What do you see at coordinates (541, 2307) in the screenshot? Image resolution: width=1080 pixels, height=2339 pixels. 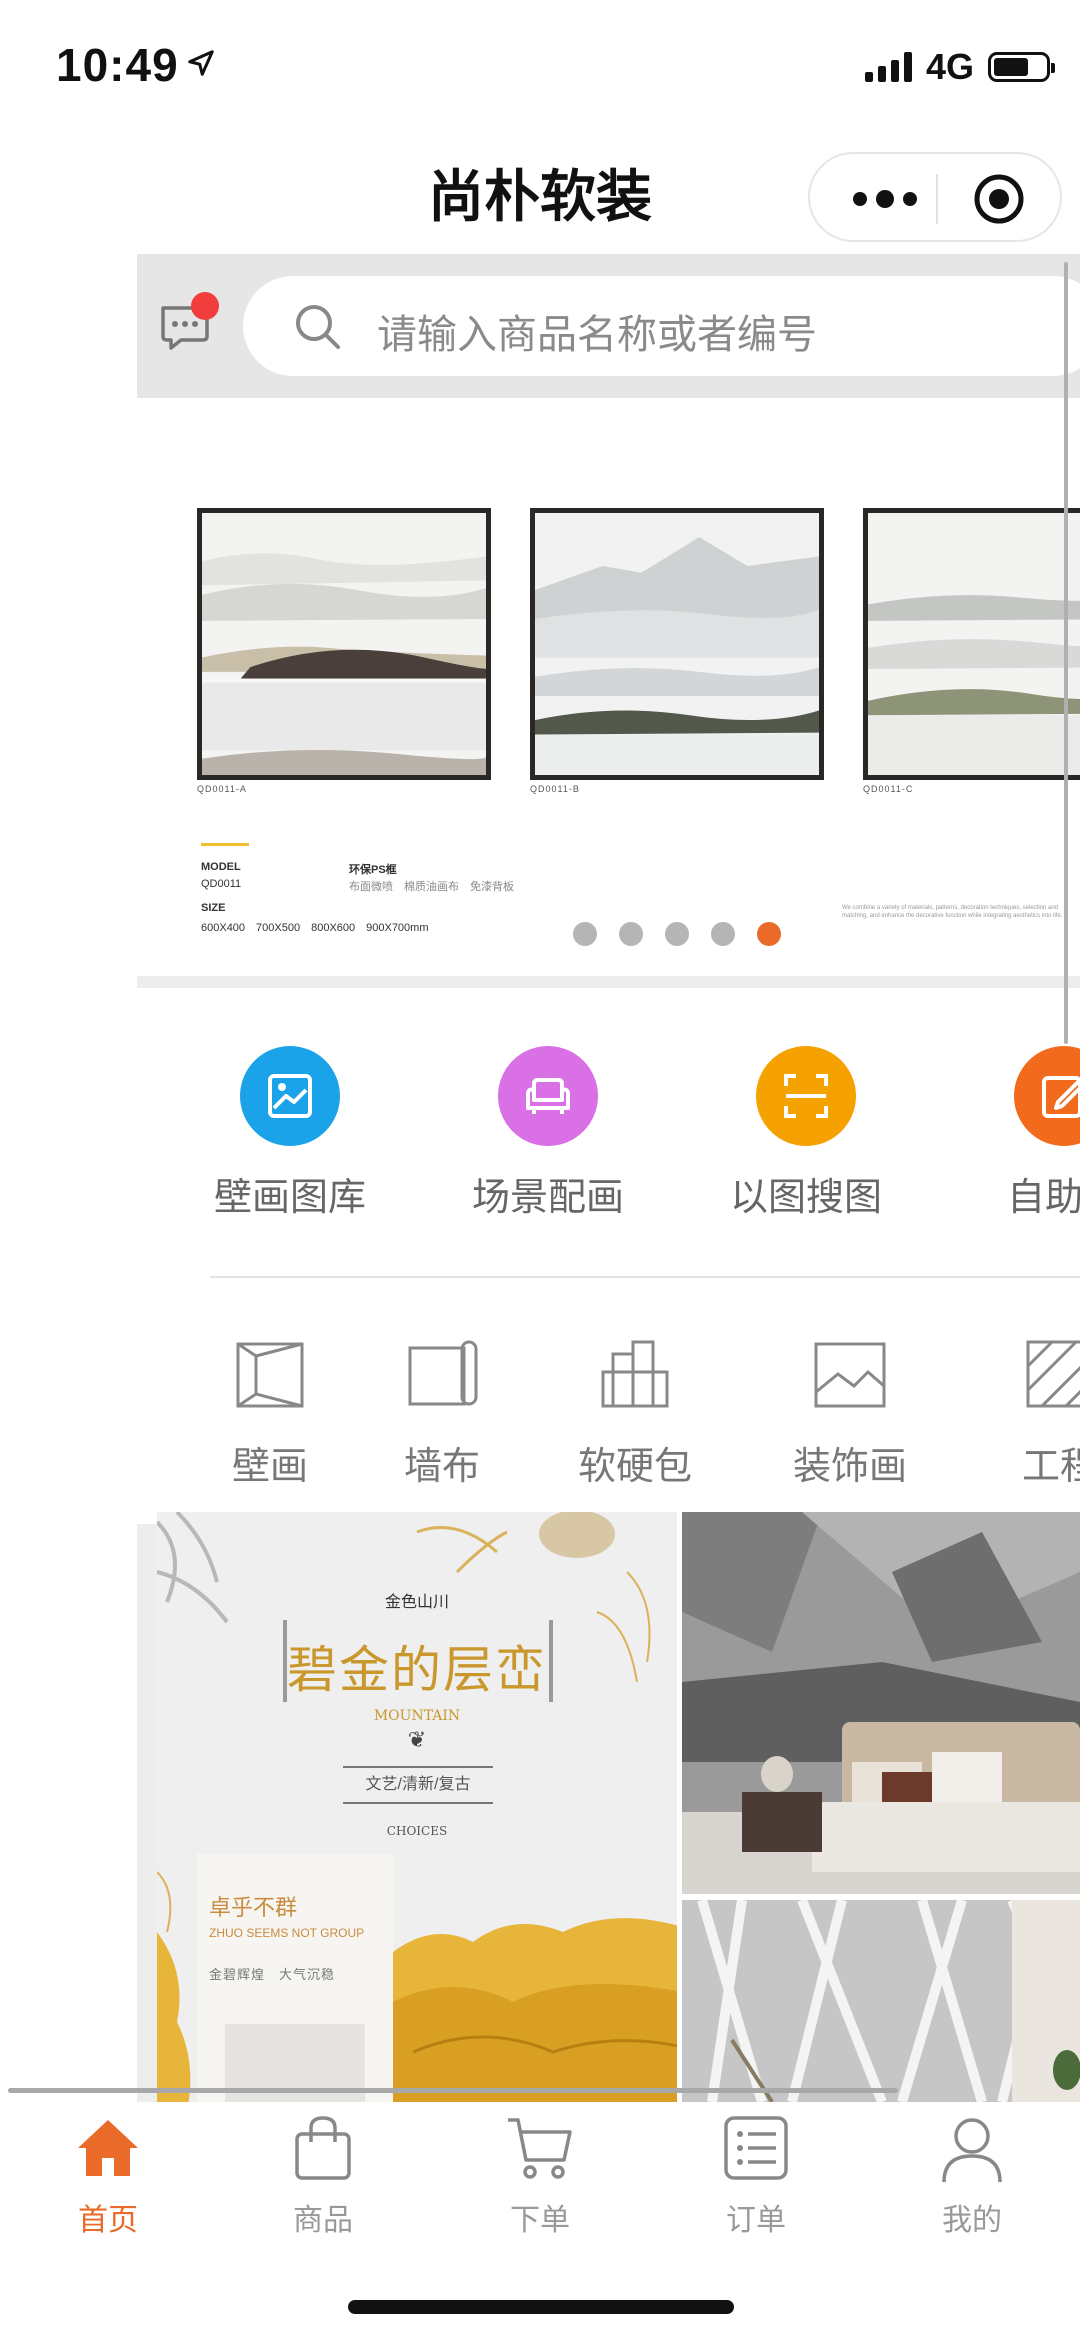 I see `home-indicator` at bounding box center [541, 2307].